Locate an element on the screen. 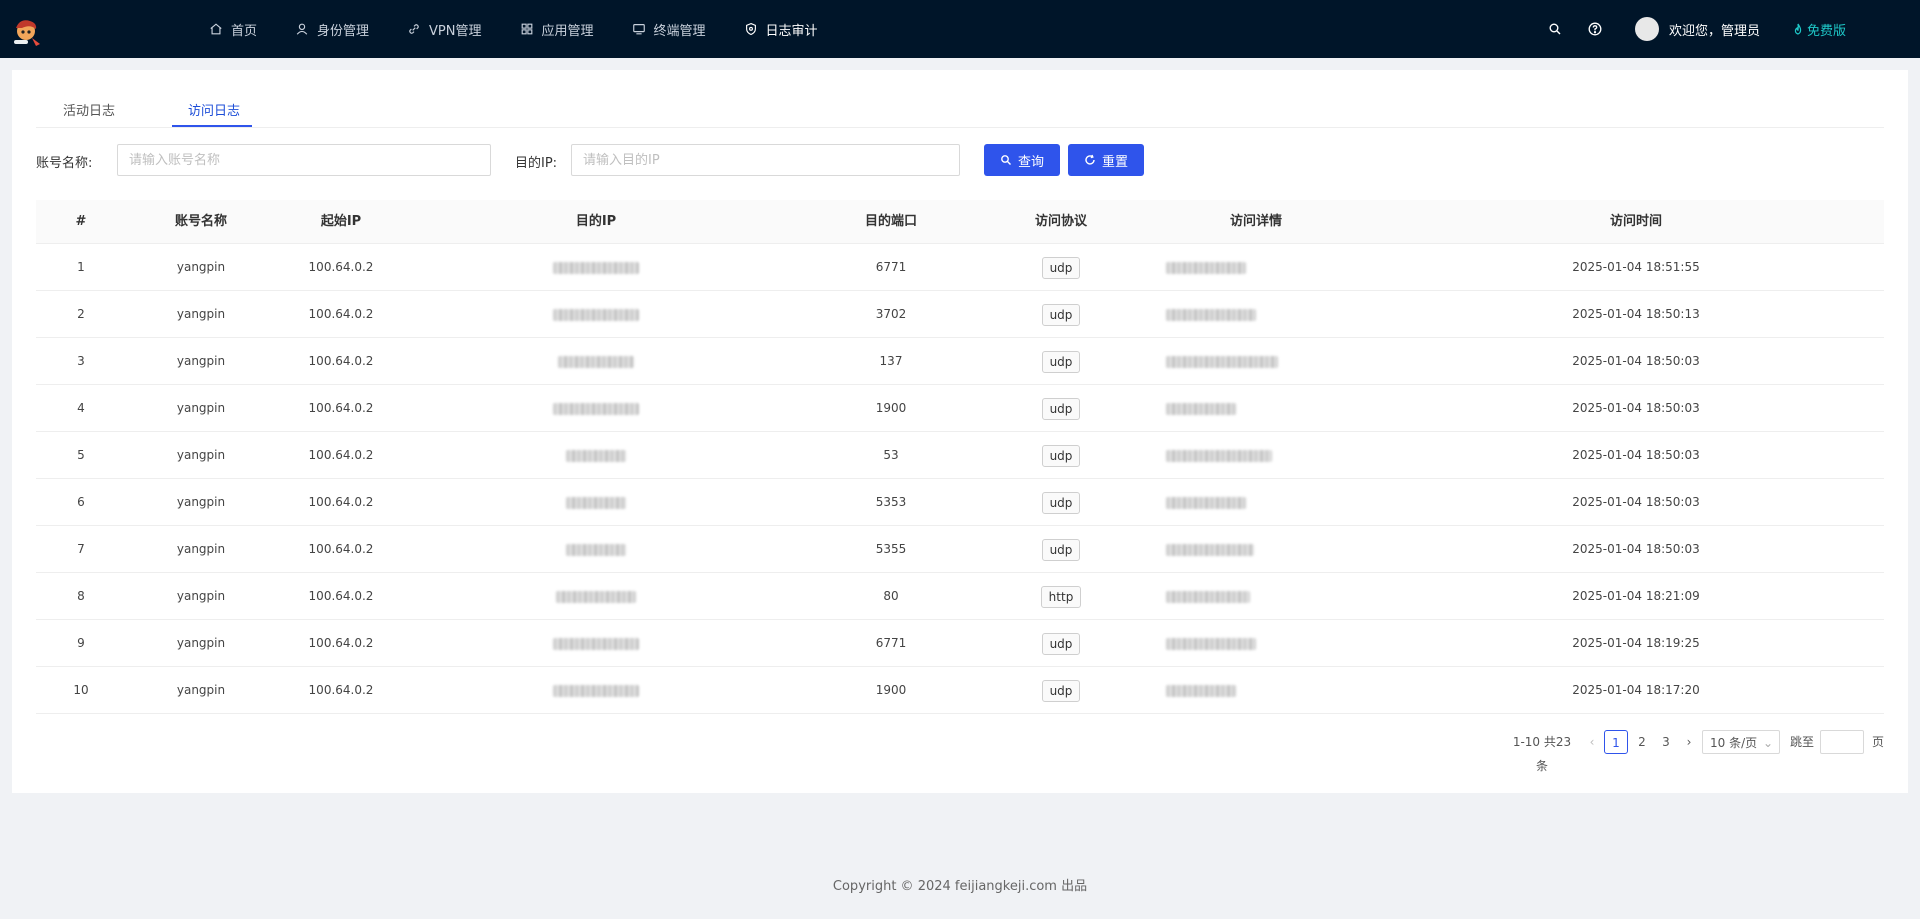 This screenshot has height=919, width=1920. cell-dest-port: 1900 is located at coordinates (891, 690).